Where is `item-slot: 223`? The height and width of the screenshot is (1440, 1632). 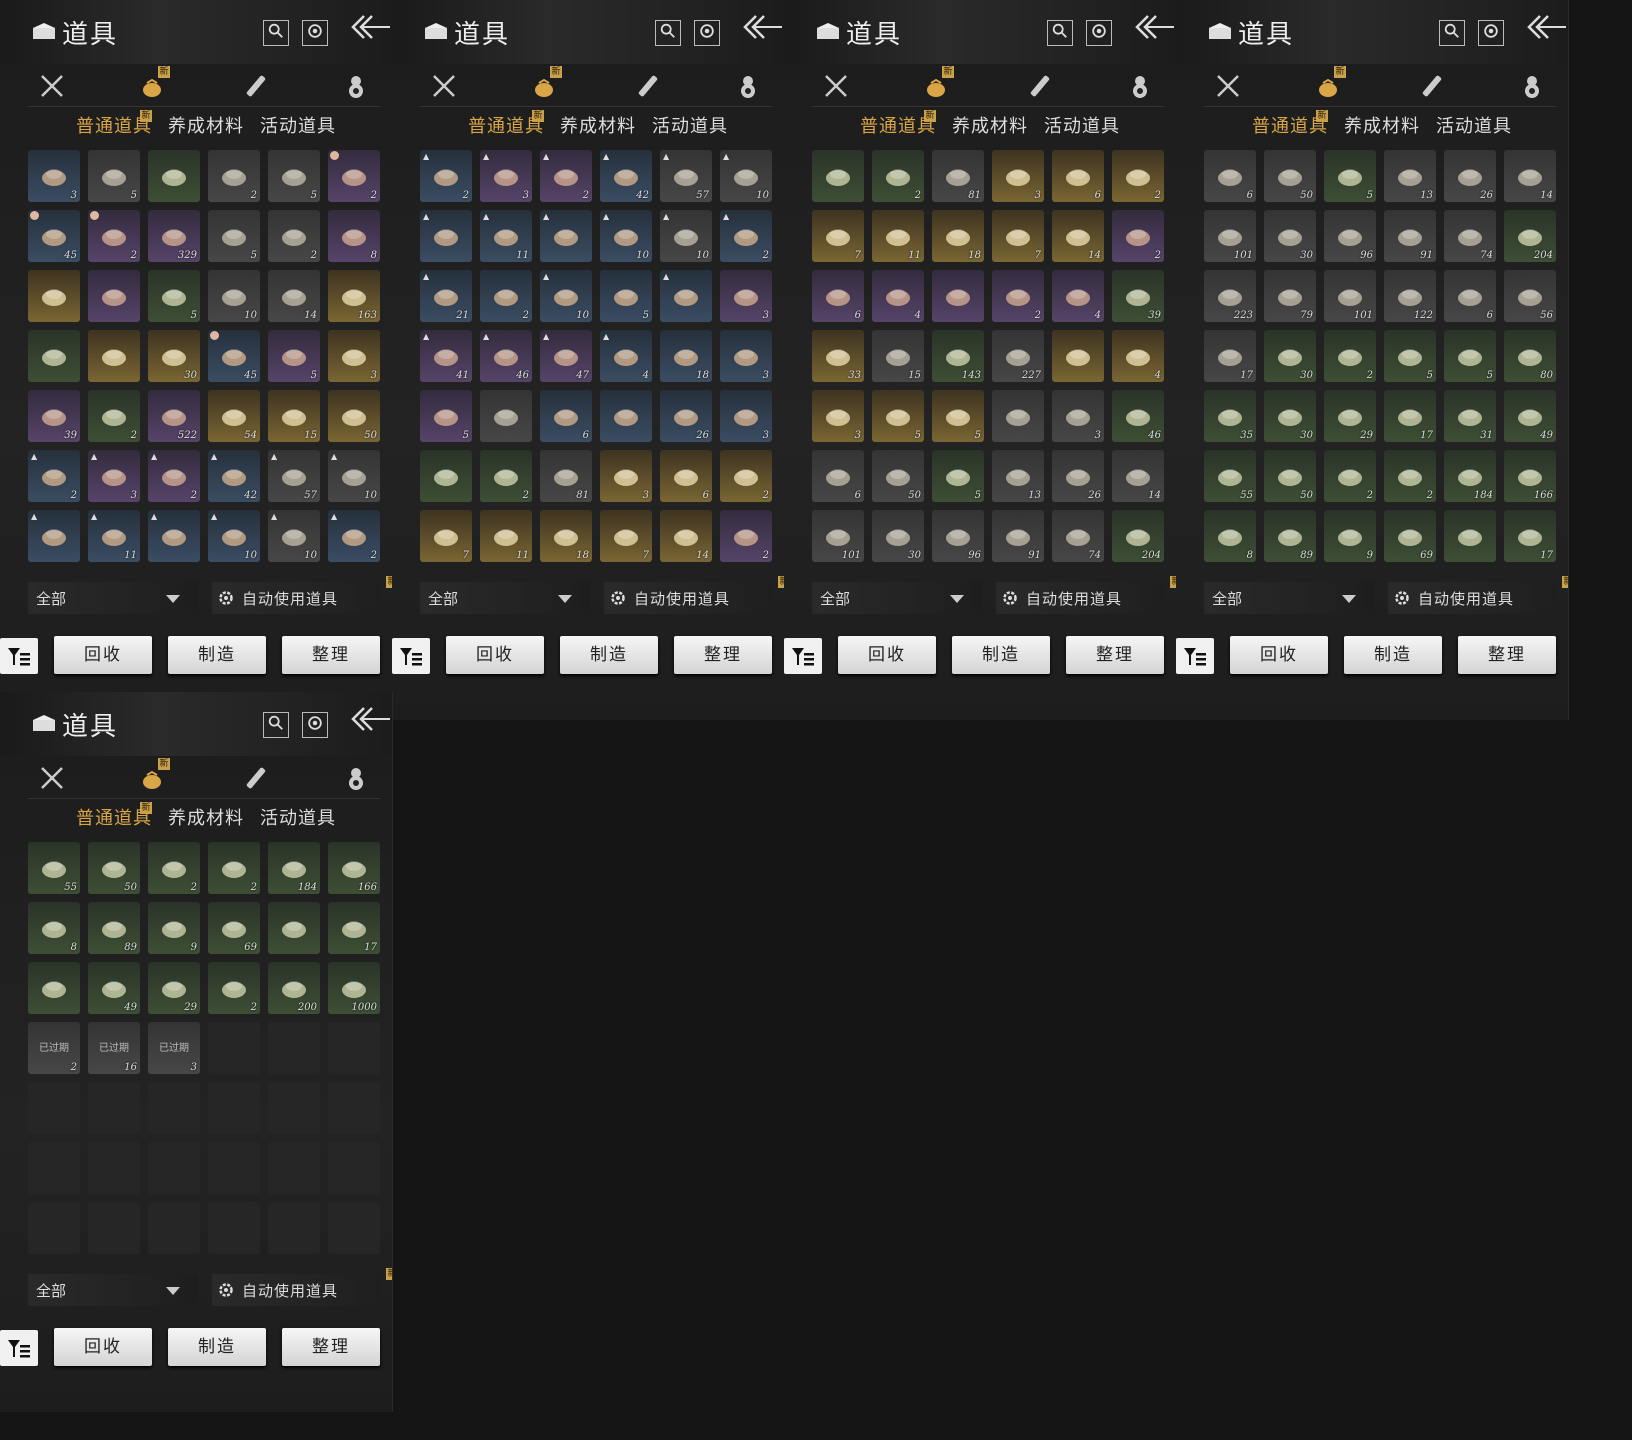
item-slot: 223 is located at coordinates (1230, 296).